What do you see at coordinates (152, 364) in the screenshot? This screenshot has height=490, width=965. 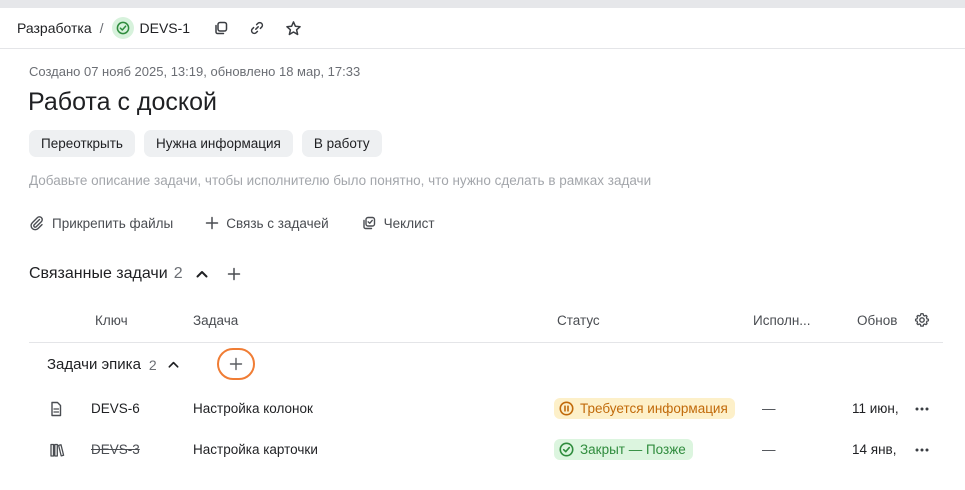 I see `epic-tasks-count: 2` at bounding box center [152, 364].